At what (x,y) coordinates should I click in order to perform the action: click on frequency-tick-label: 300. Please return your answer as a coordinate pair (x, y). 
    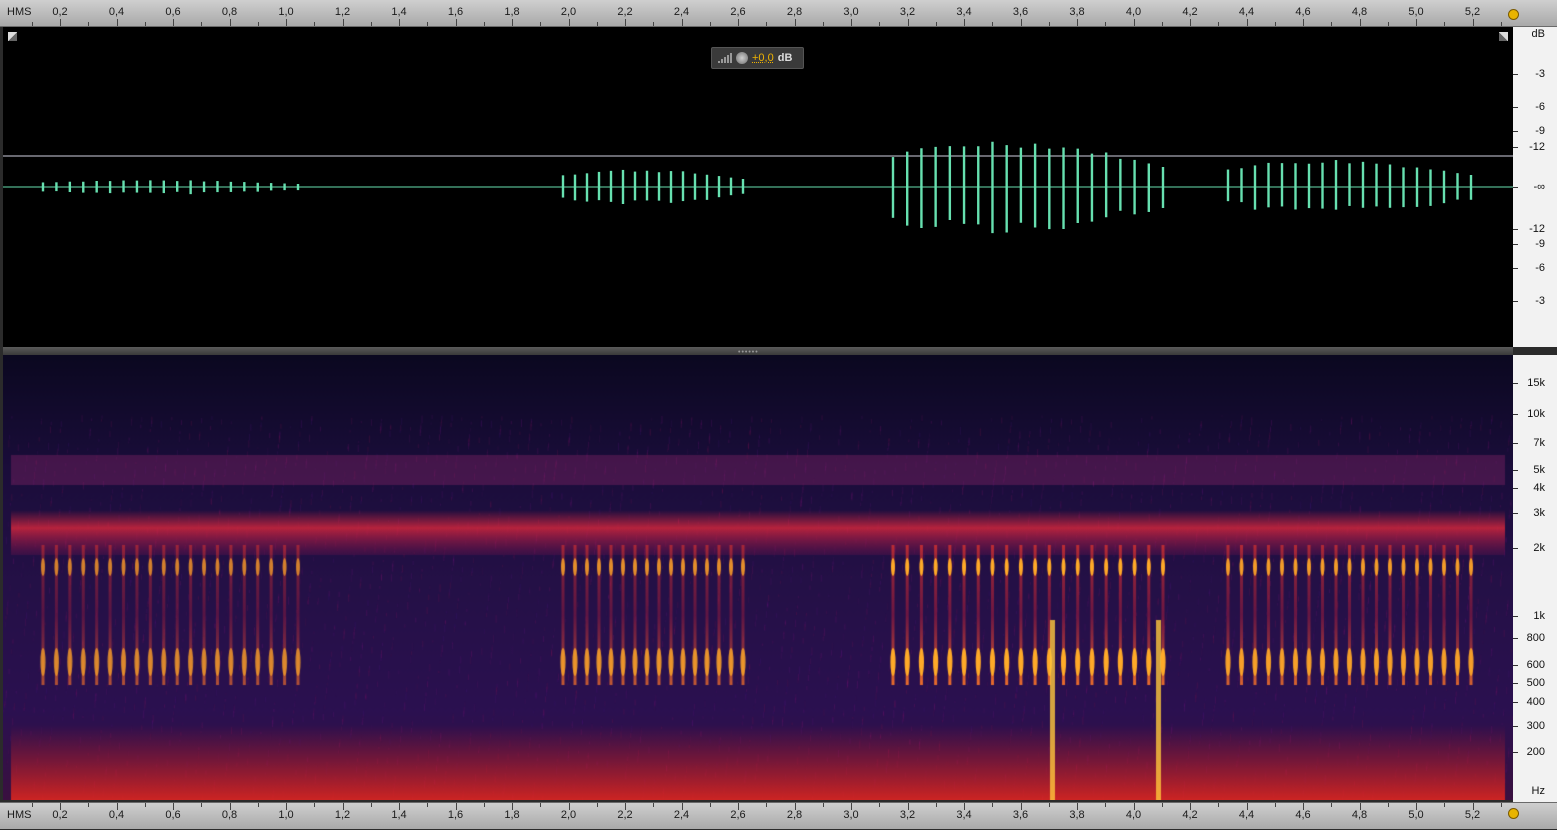
    Looking at the image, I should click on (1535, 726).